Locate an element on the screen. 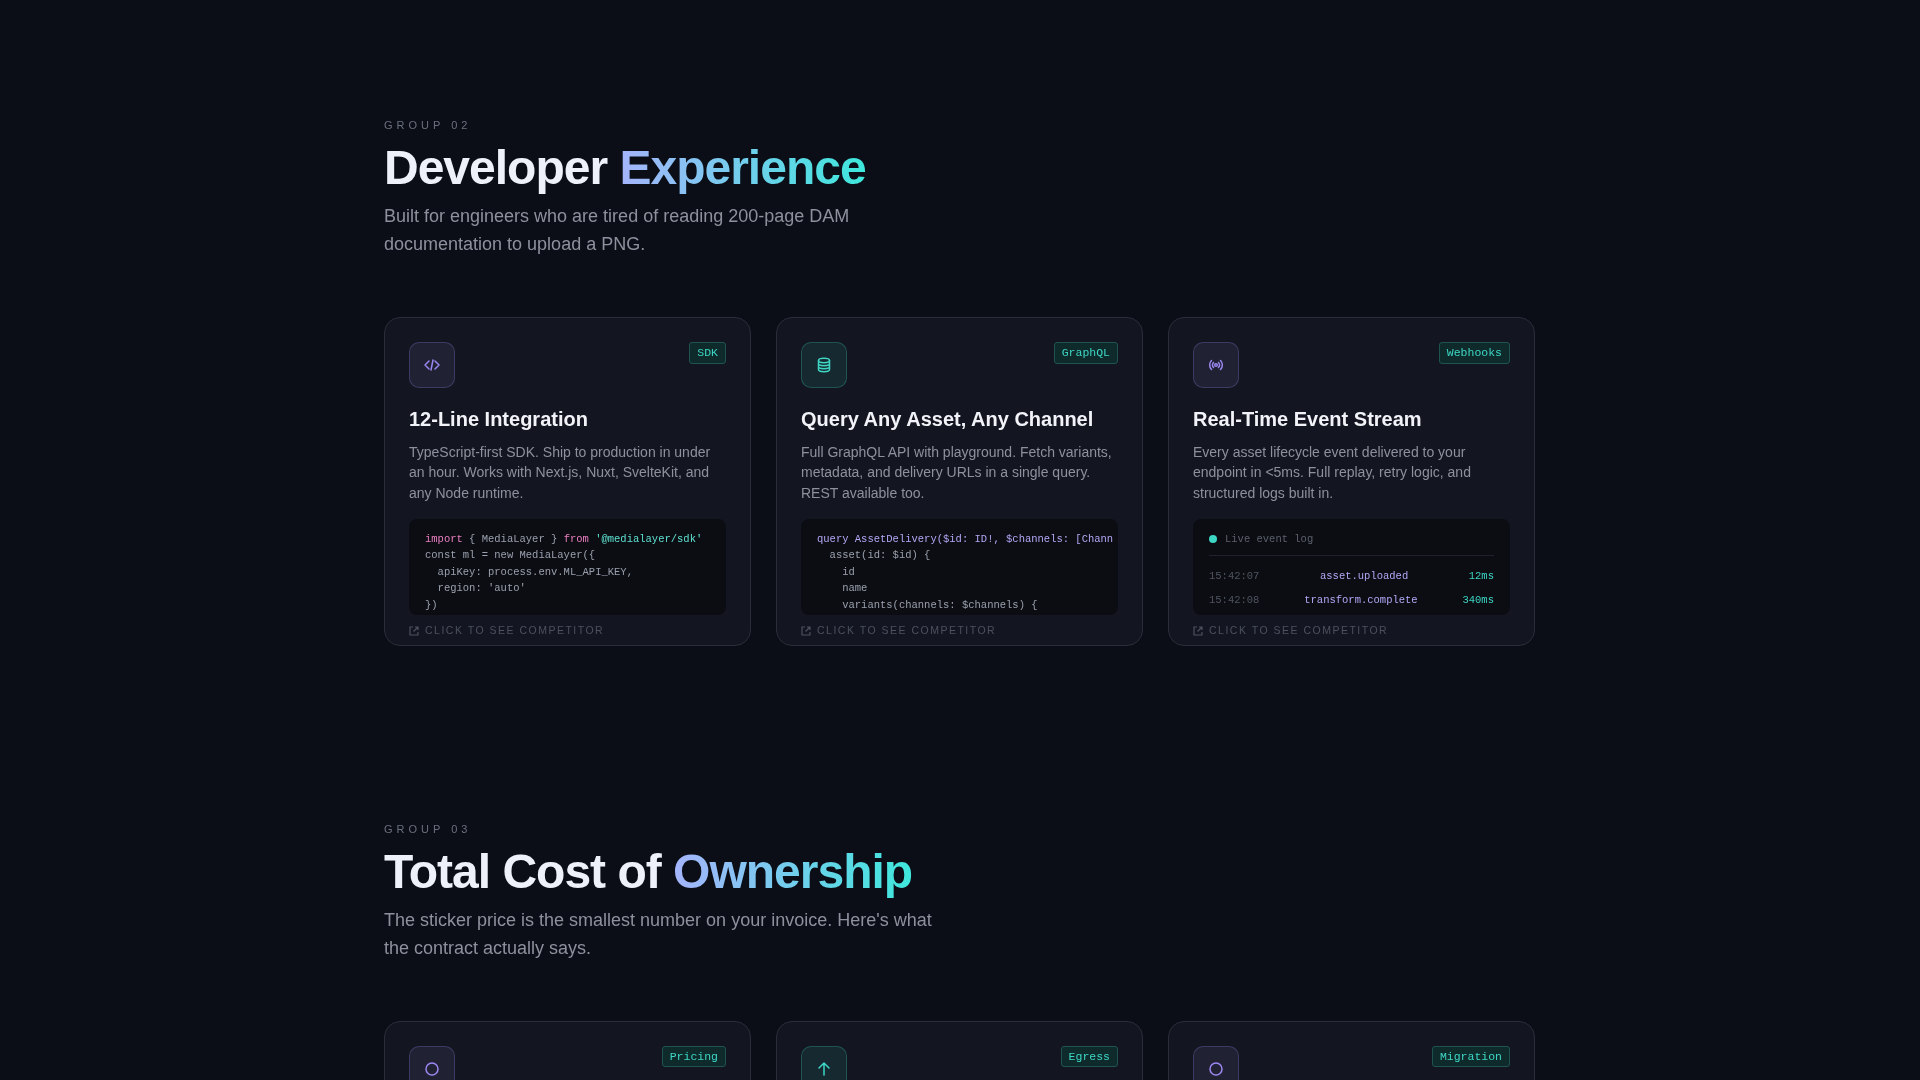 This screenshot has width=1920, height=1080. card-description: Full GraphQL API with playground. Fetch variants, metadata, and delivery URLs in a single query. REST available too. is located at coordinates (957, 472).